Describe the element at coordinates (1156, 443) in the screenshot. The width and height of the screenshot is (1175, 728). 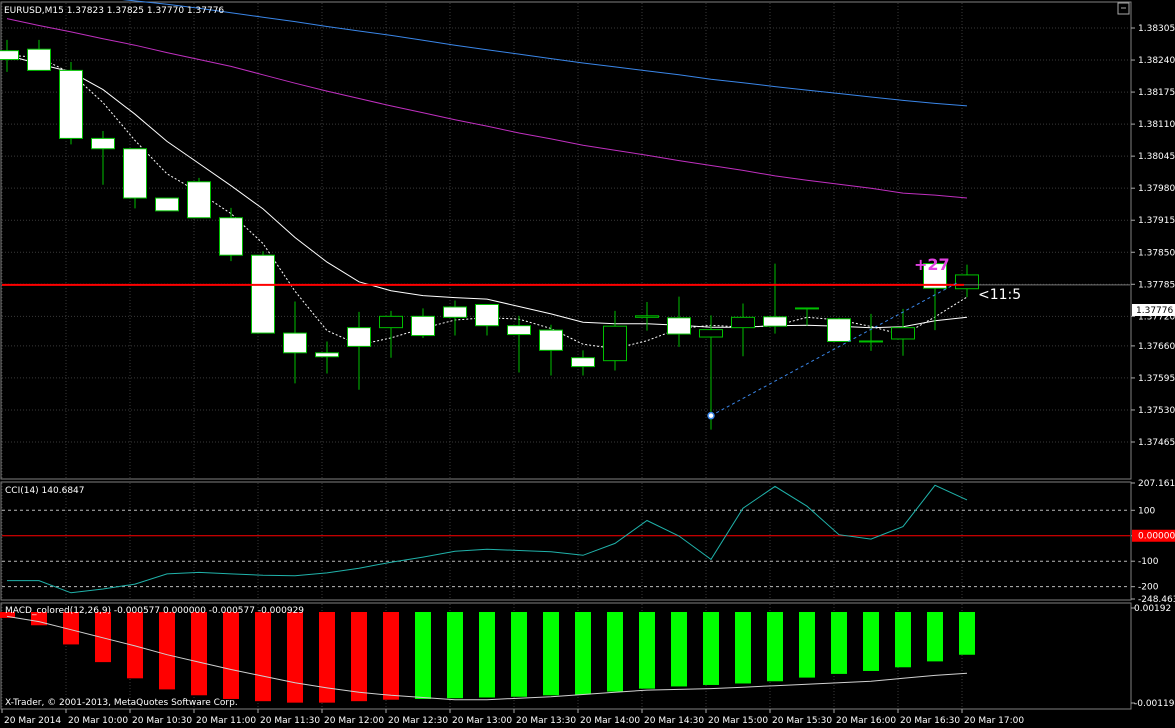
I see `price-tick-label: 1.37465` at that location.